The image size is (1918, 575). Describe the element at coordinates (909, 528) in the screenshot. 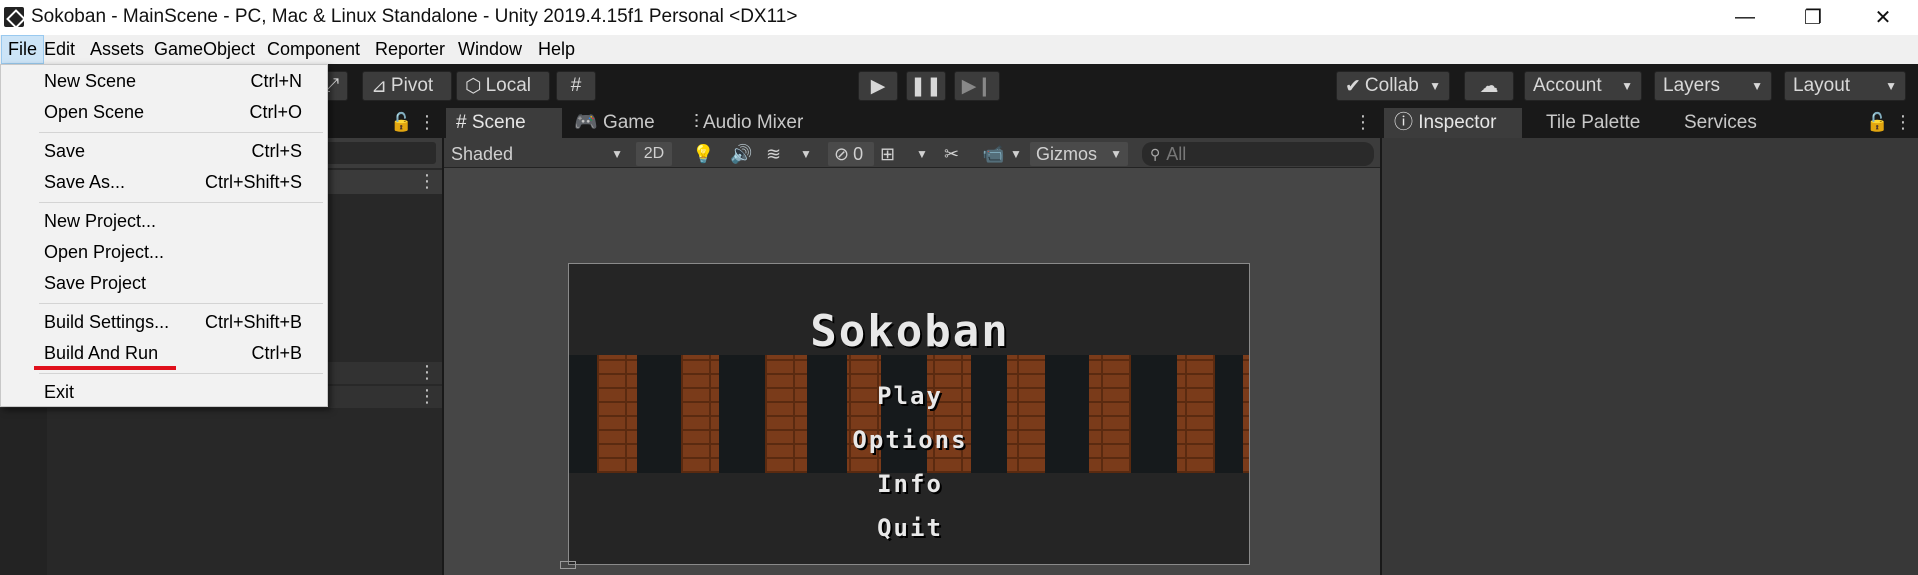

I see `game-menu-quit: Quit` at that location.